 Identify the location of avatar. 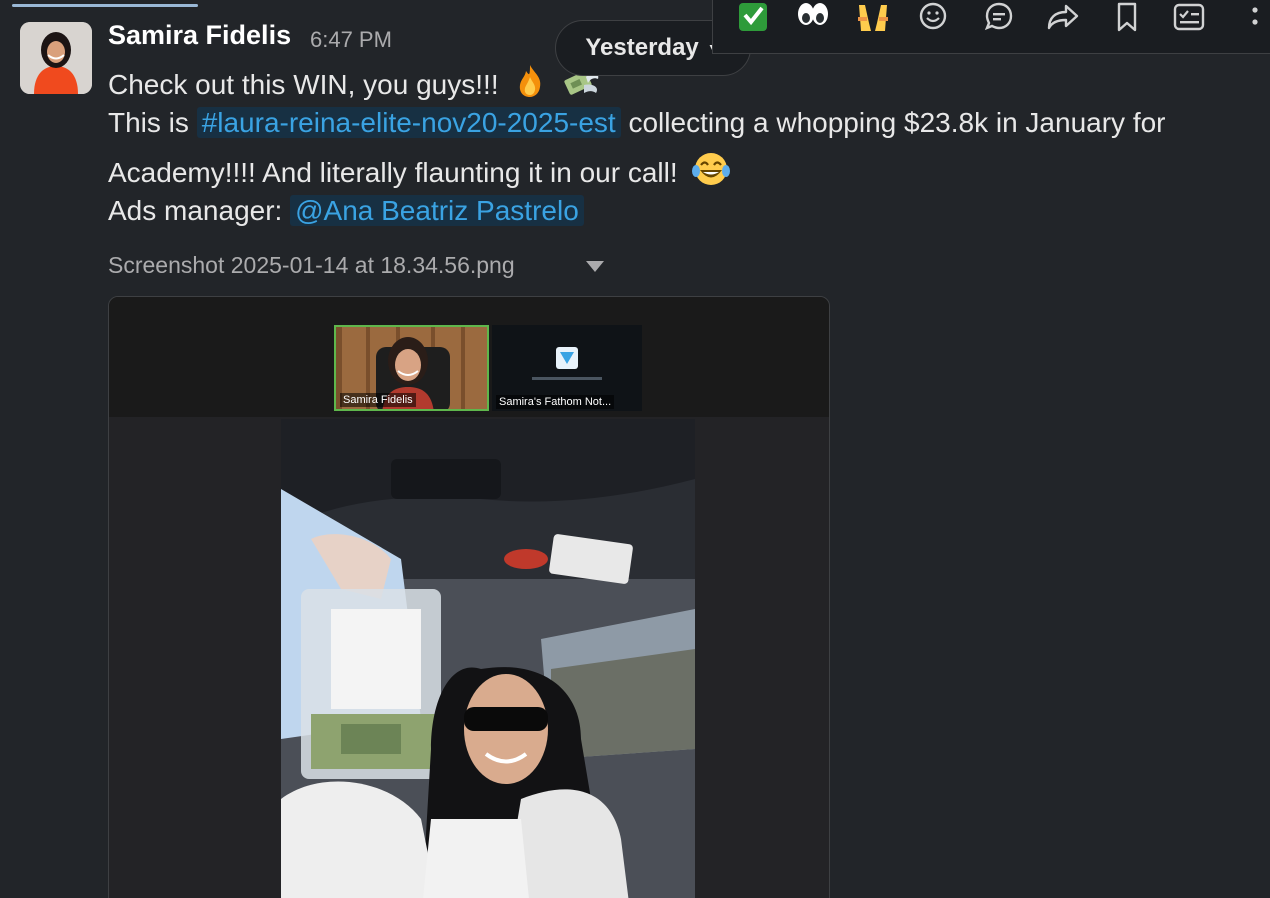
(56, 58).